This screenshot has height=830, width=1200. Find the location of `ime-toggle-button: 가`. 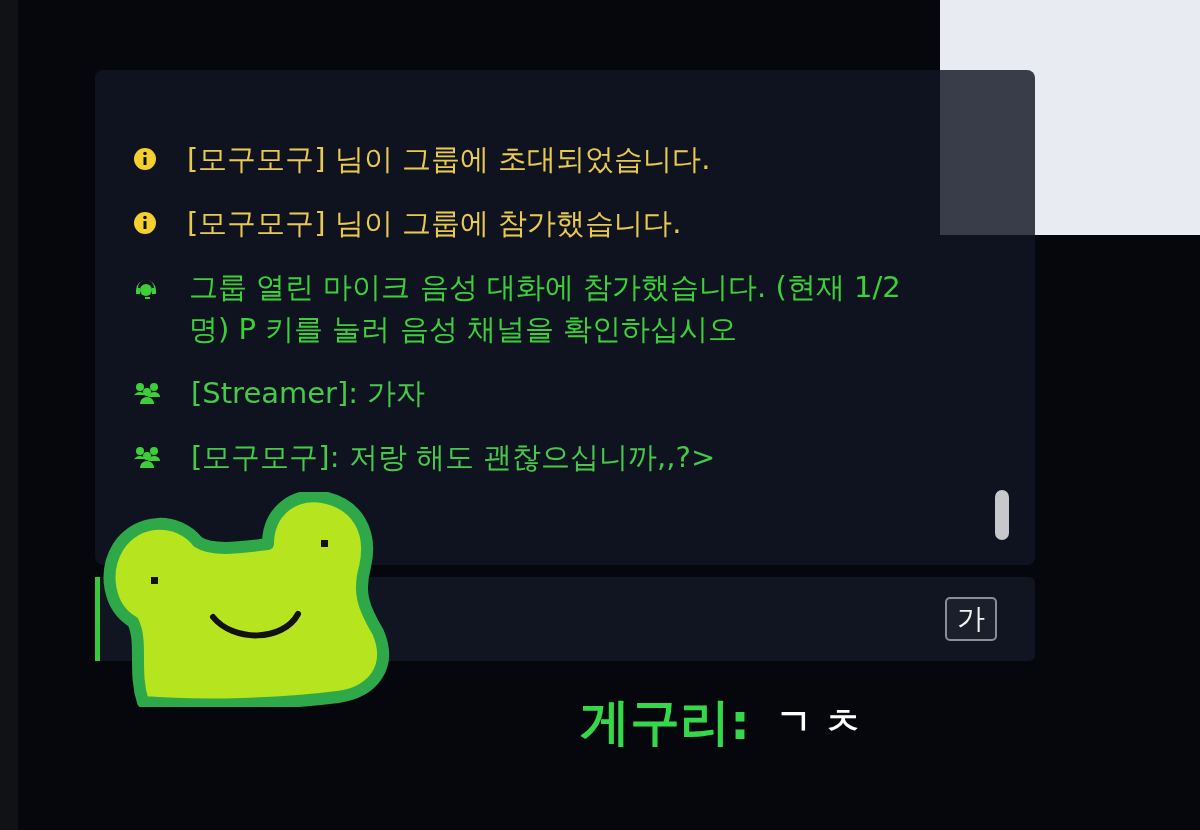

ime-toggle-button: 가 is located at coordinates (971, 619).